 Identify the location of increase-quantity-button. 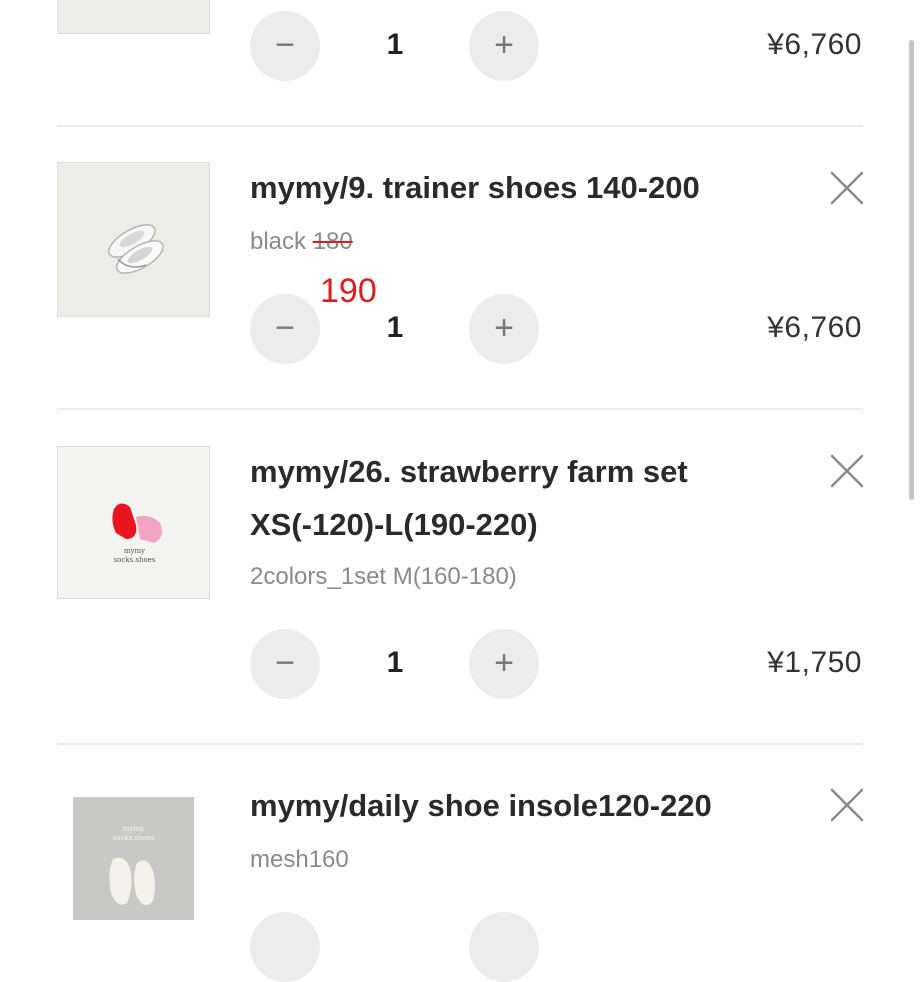
(504, 947).